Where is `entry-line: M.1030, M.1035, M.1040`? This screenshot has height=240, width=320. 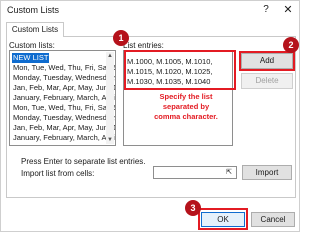
entry-line: M.1030, M.1035, M.1040 is located at coordinates (169, 81).